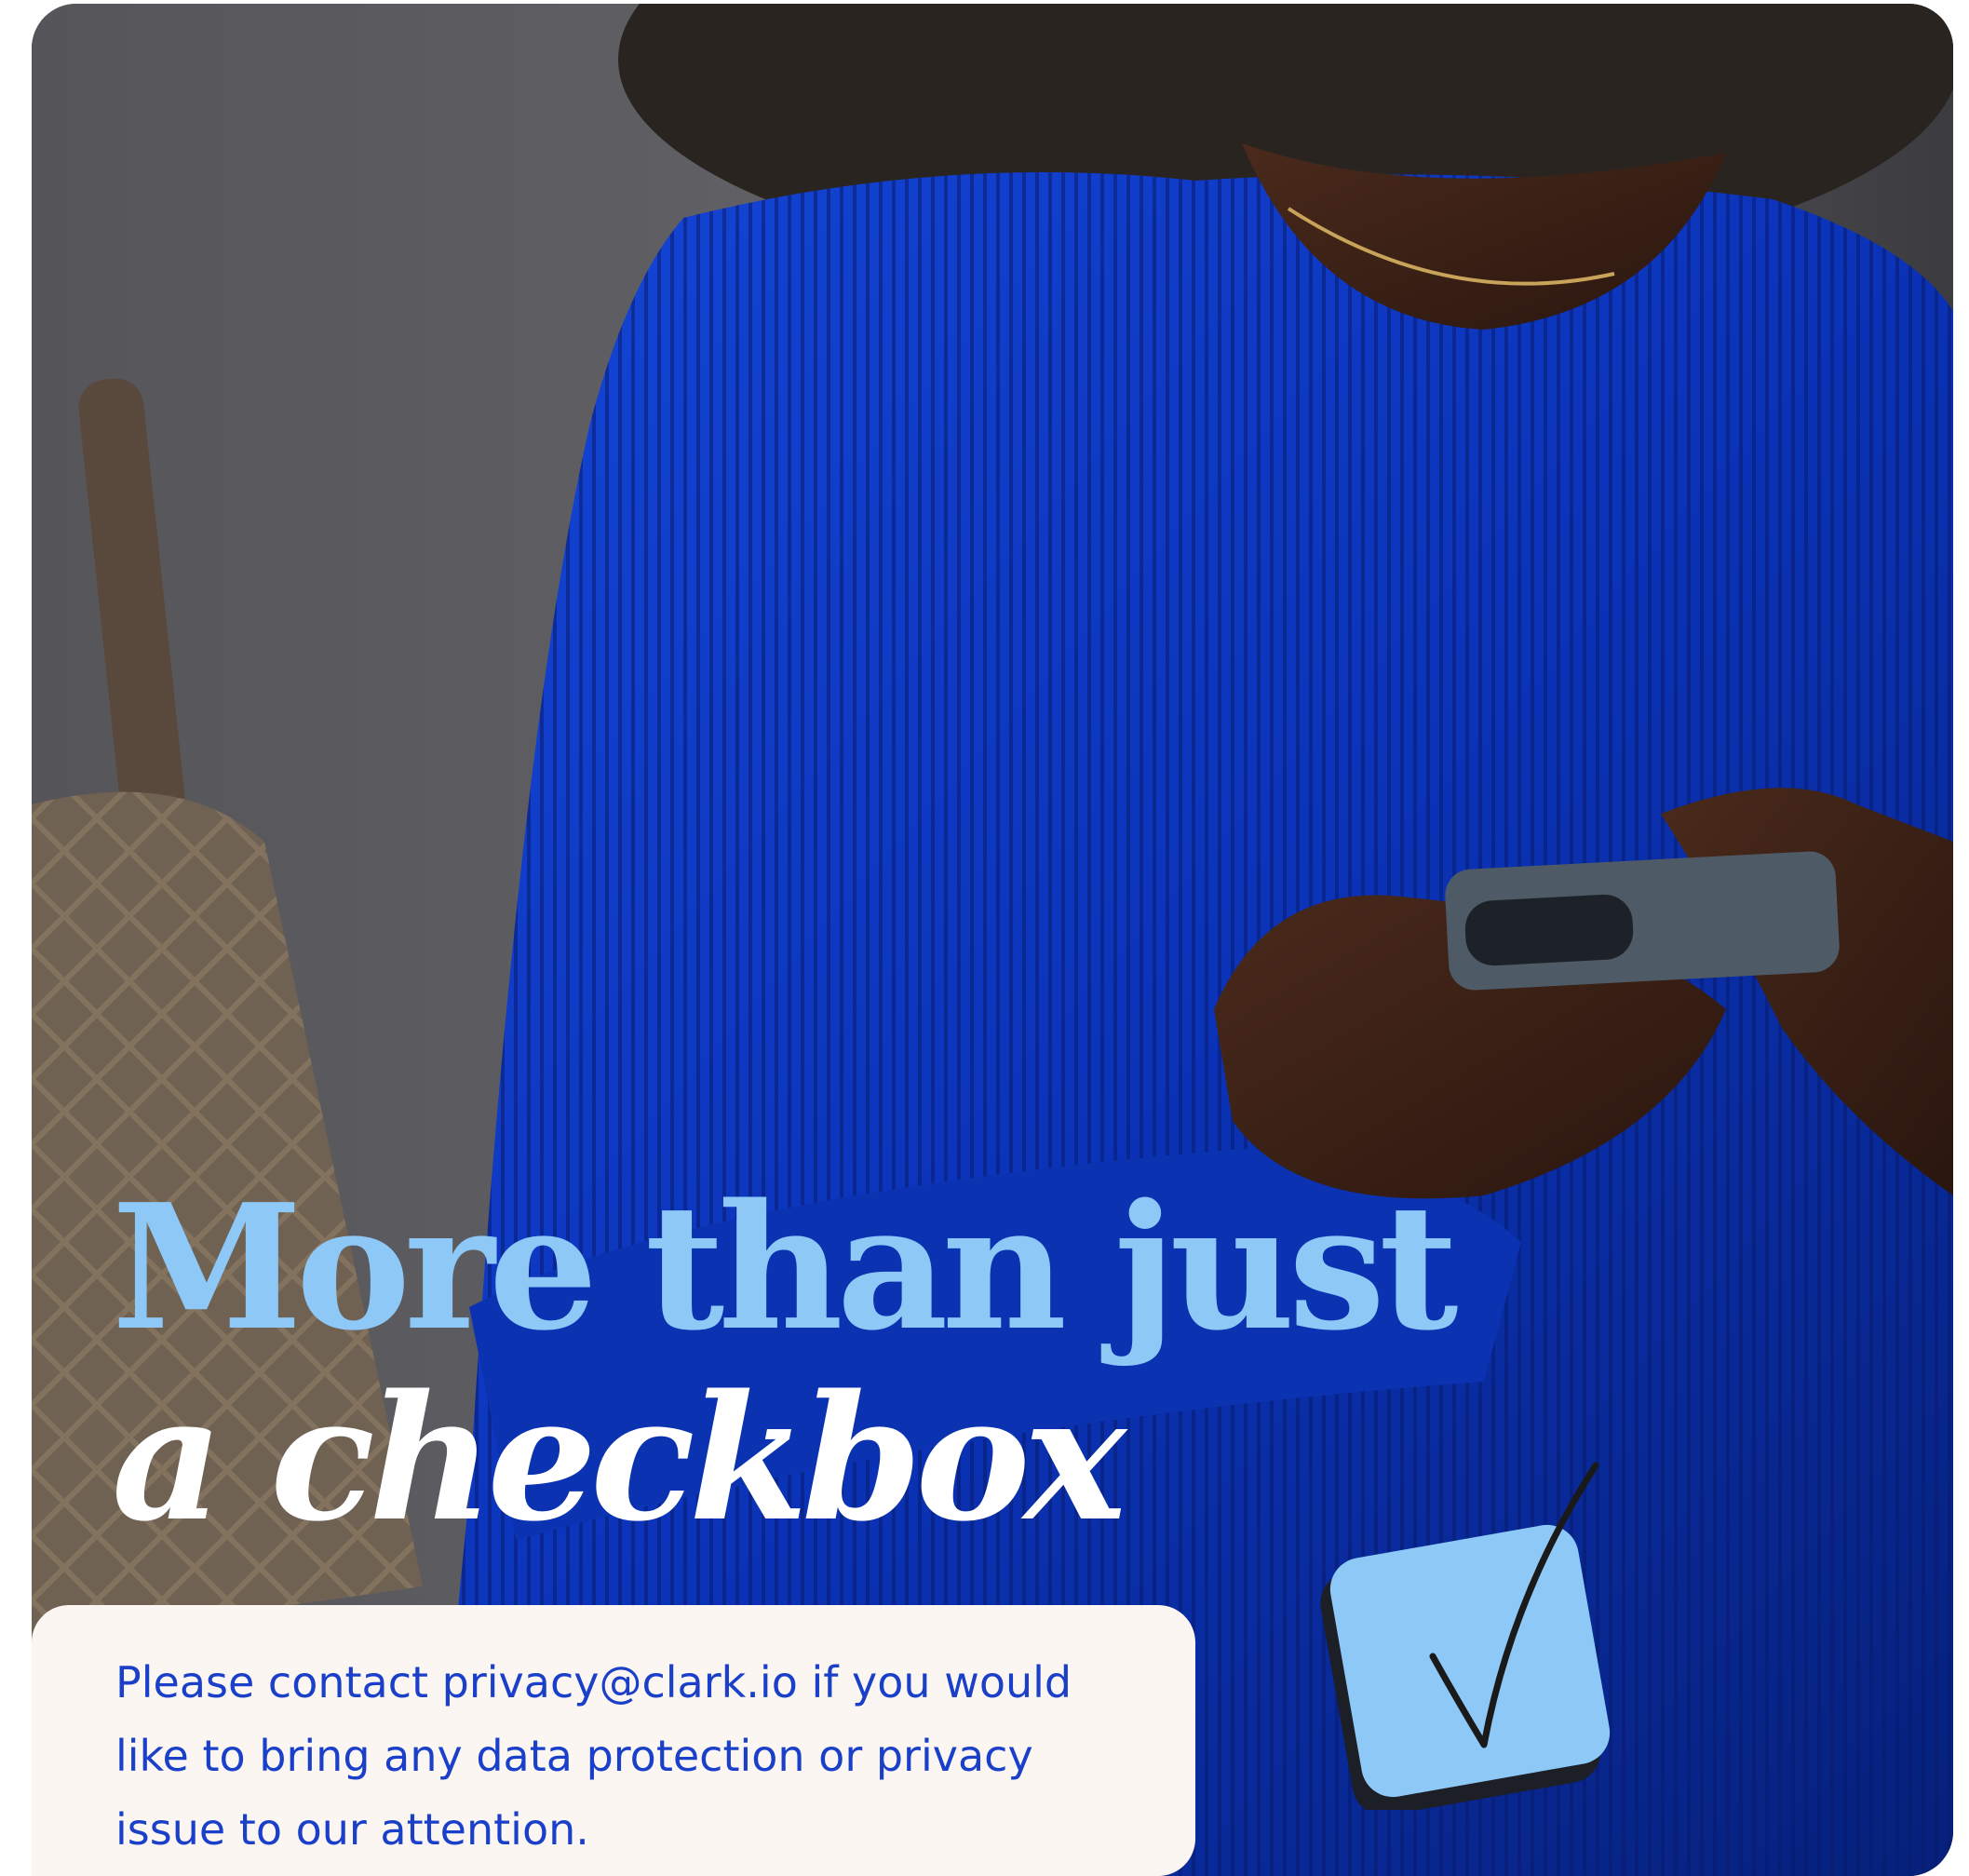 The height and width of the screenshot is (1876, 1969). What do you see at coordinates (785, 1267) in the screenshot?
I see `headline-line-1: More than just` at bounding box center [785, 1267].